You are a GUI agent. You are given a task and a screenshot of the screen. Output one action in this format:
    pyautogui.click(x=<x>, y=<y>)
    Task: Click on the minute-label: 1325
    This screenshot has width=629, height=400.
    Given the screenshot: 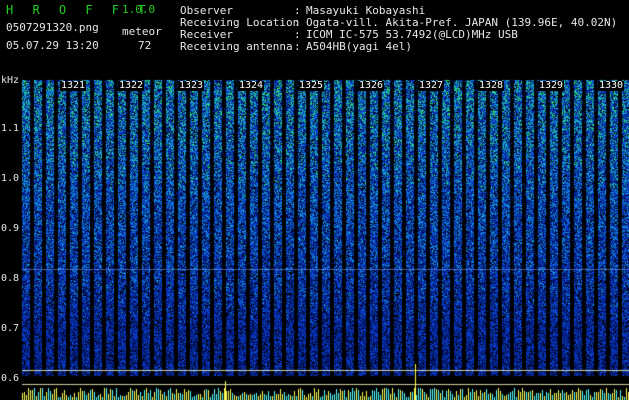 What is the action you would take?
    pyautogui.click(x=311, y=85)
    